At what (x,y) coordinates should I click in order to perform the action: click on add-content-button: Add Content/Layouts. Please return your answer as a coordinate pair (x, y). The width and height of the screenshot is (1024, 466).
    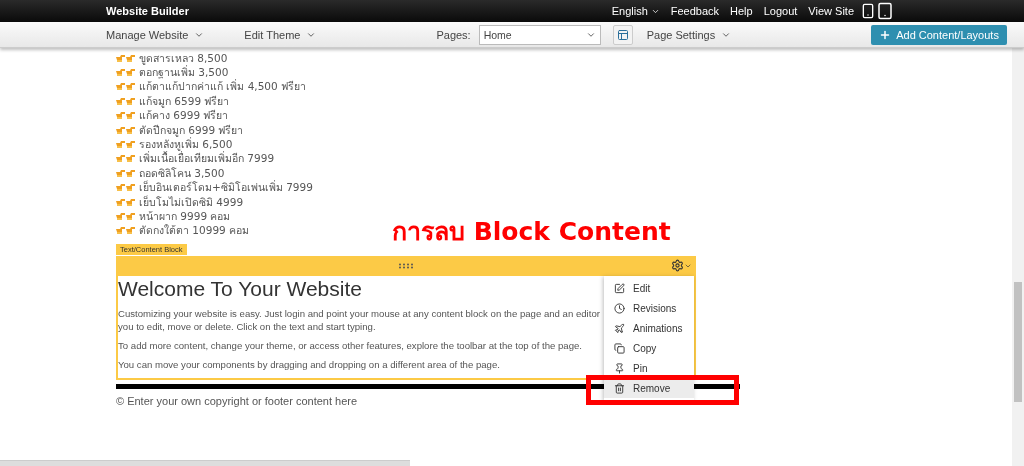
    Looking at the image, I should click on (939, 34).